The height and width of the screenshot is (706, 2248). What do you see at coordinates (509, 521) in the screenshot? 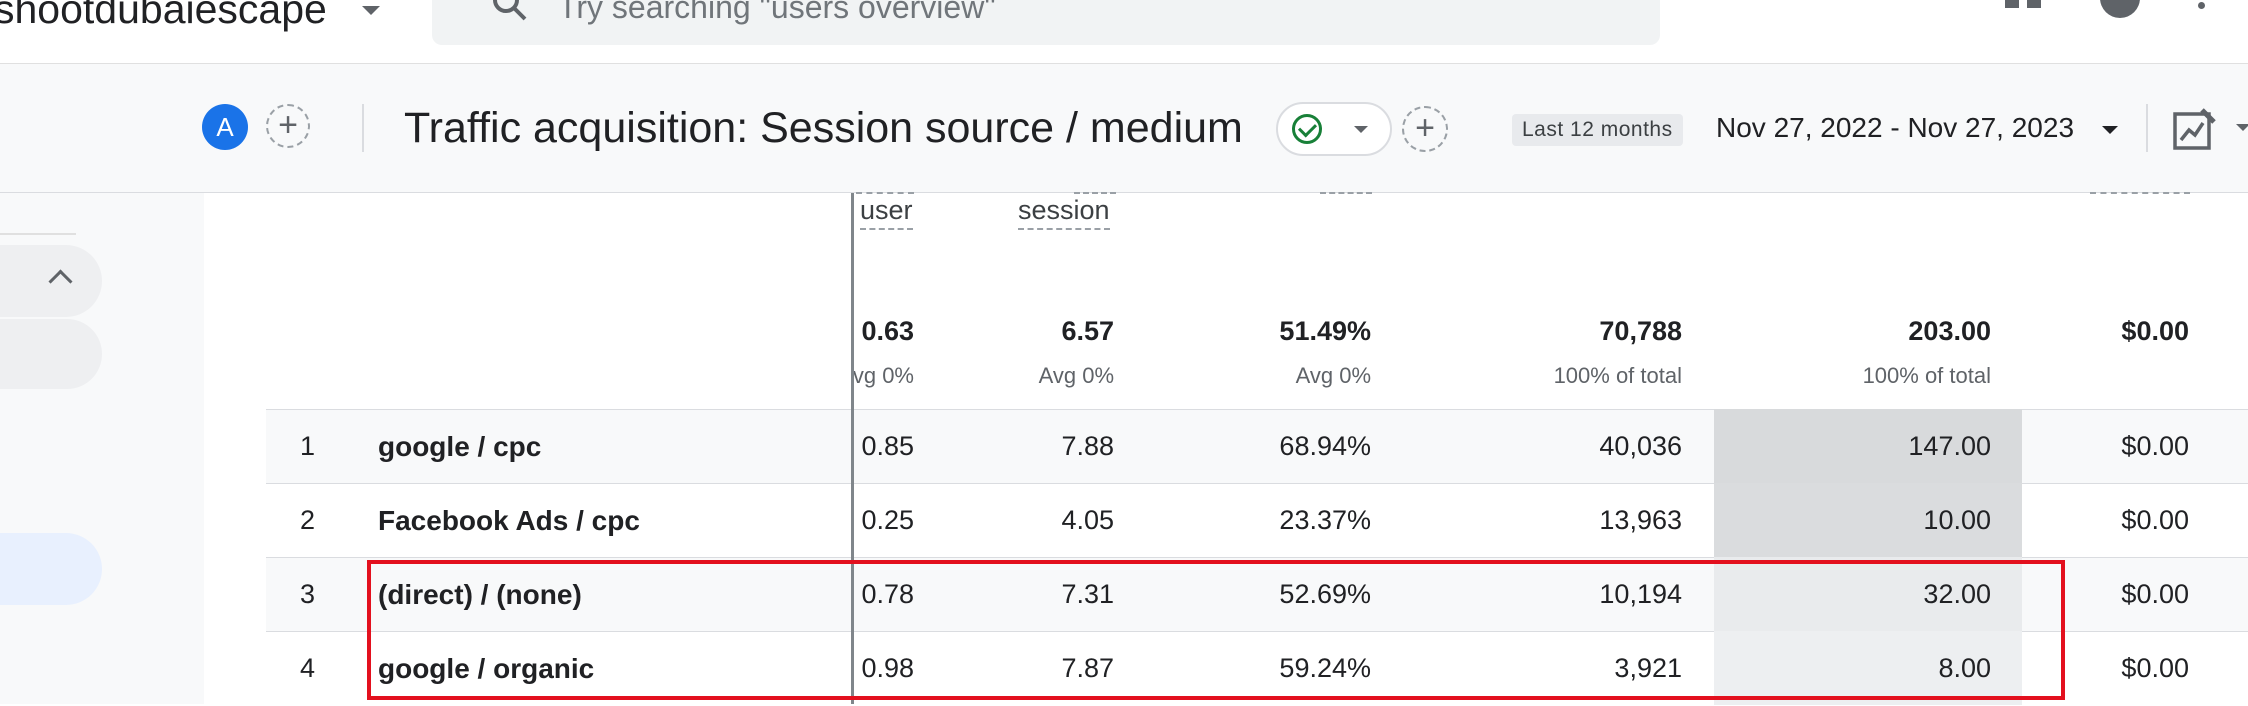
I see `row-dimension-value: Facebook Ads / cpc` at bounding box center [509, 521].